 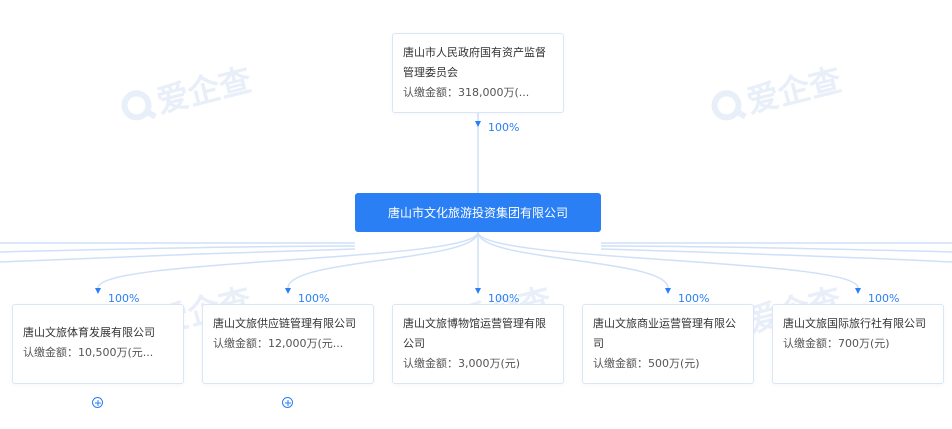 What do you see at coordinates (776, 252) in the screenshot?
I see `fan-lines-right` at bounding box center [776, 252].